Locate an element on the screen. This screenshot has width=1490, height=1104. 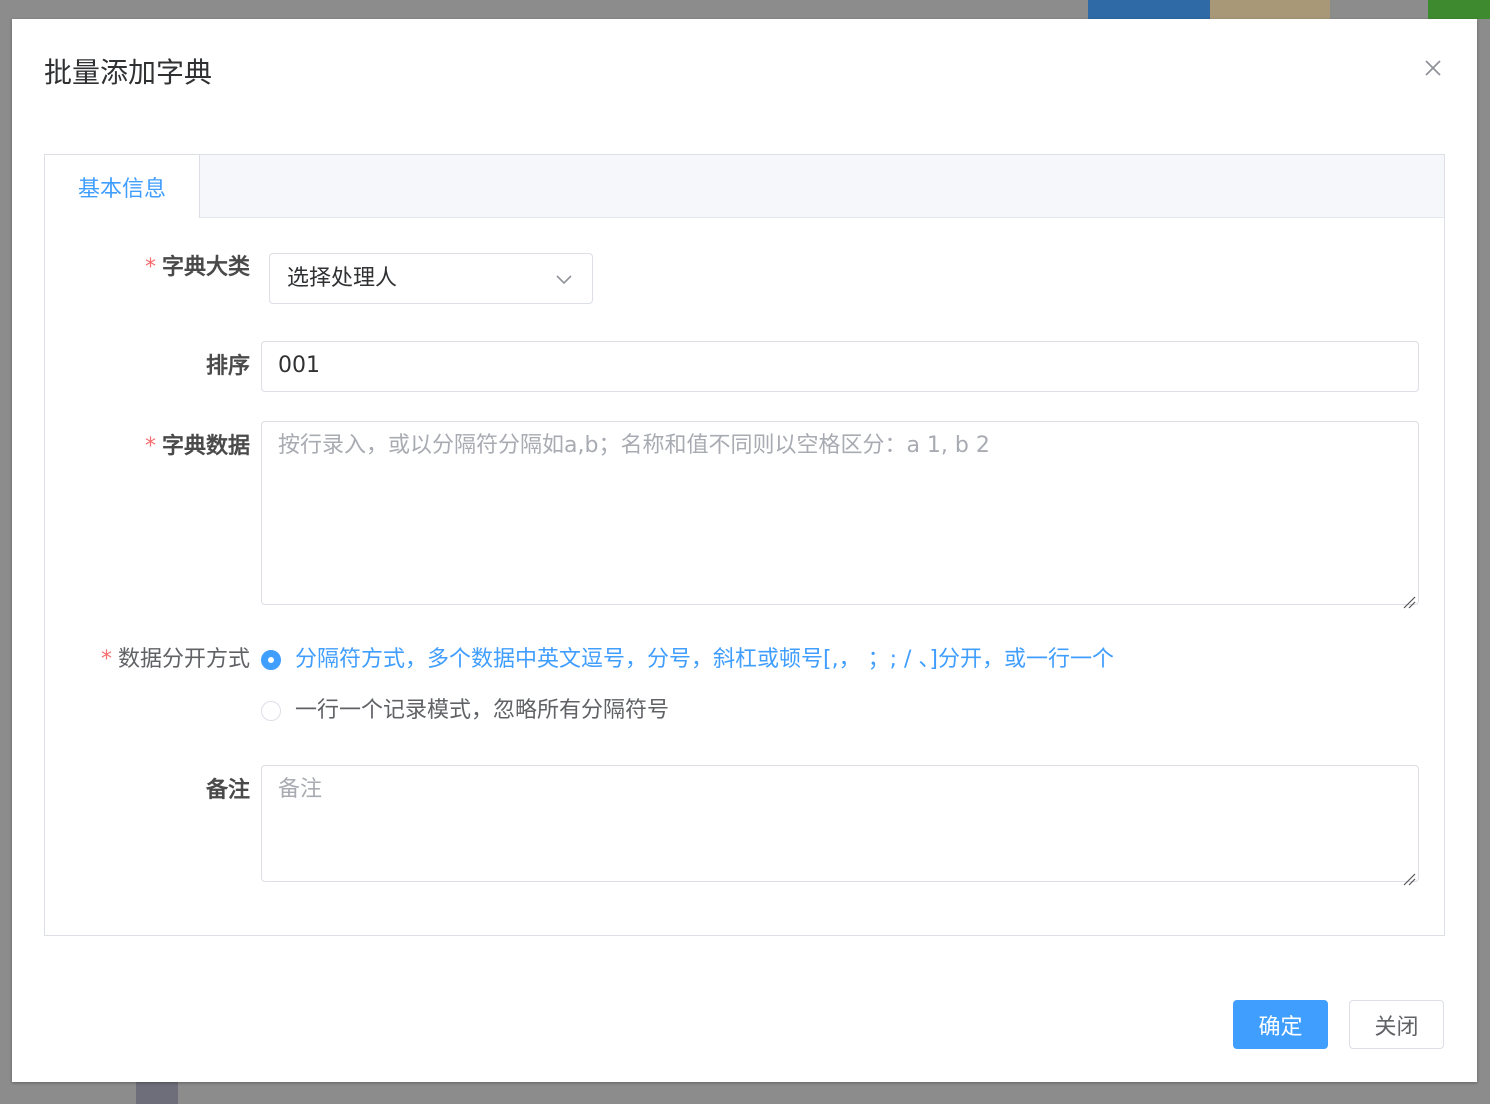
category-select: 选择处理人 is located at coordinates (431, 278).